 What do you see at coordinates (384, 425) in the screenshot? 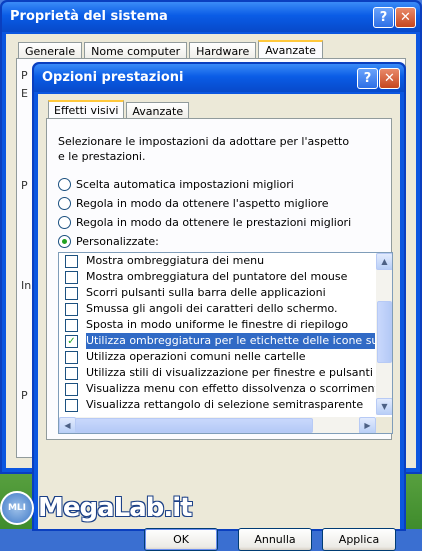
I see `scrollbar-corner` at bounding box center [384, 425].